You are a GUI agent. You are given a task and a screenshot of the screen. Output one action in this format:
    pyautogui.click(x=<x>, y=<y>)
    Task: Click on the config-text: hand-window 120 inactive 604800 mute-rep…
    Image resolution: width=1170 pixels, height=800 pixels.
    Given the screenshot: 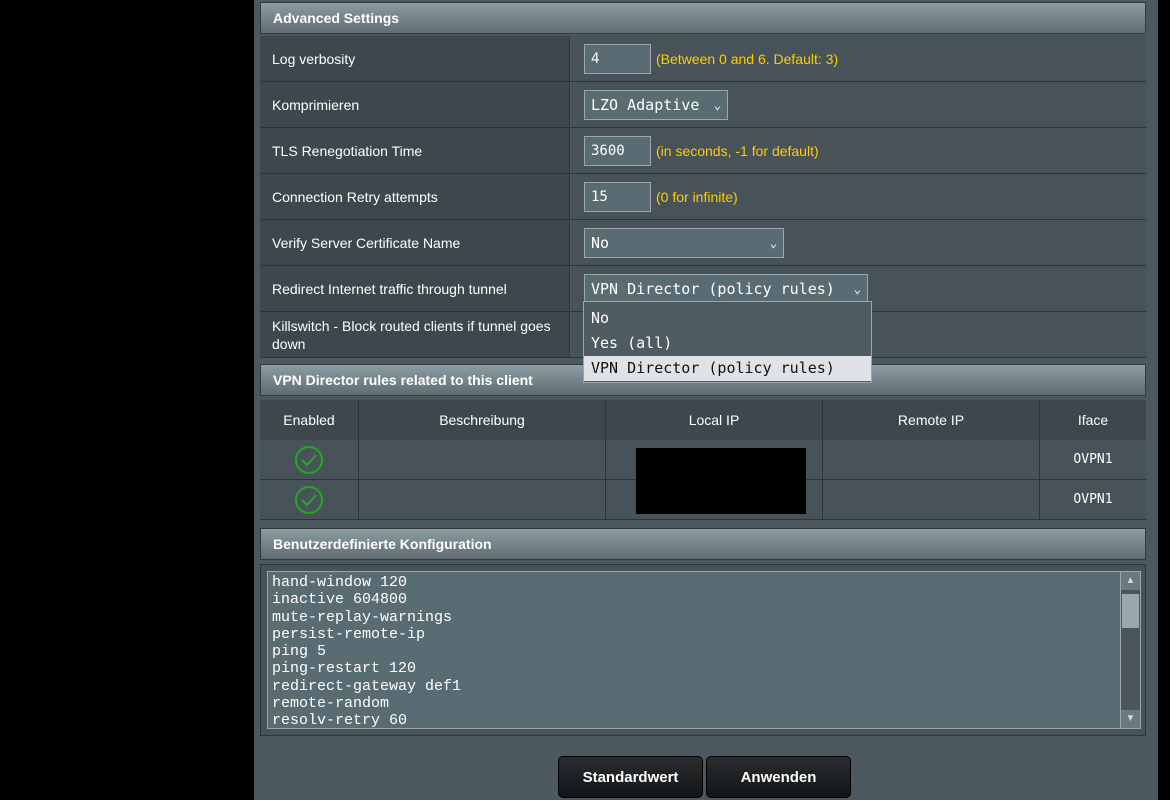 What is the action you would take?
    pyautogui.click(x=367, y=651)
    